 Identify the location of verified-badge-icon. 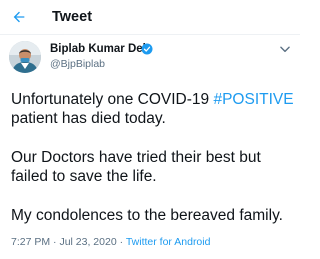
(147, 49).